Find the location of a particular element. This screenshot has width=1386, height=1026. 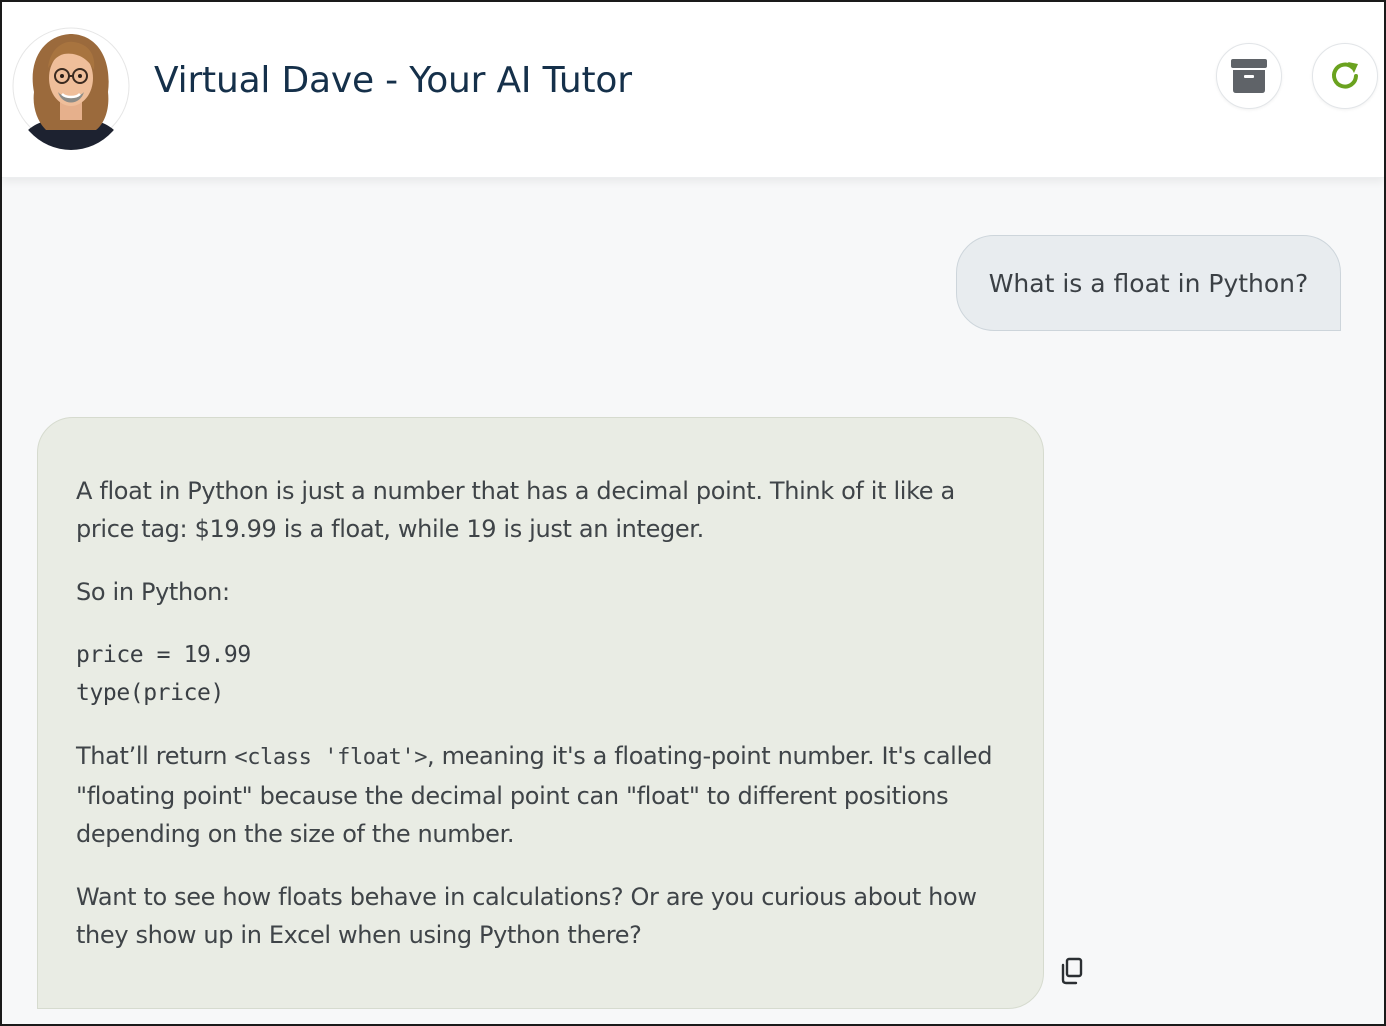

copy-icon is located at coordinates (1072, 971).